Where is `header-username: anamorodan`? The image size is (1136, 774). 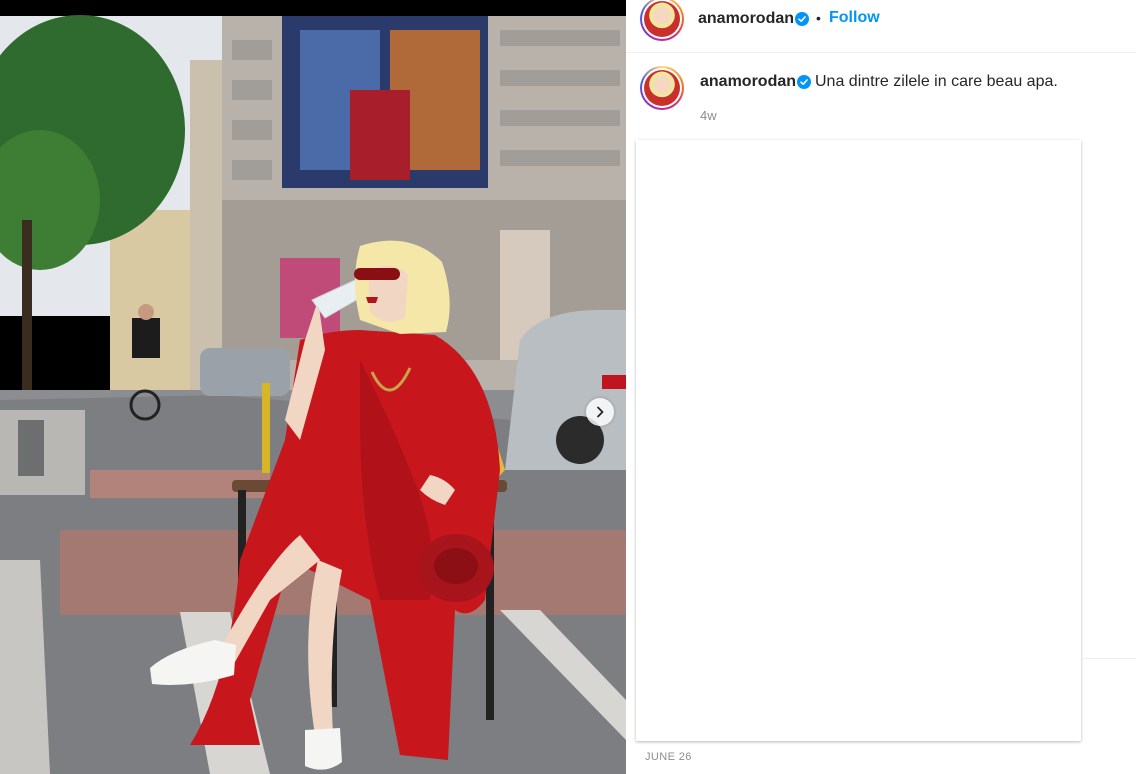
header-username: anamorodan is located at coordinates (746, 19).